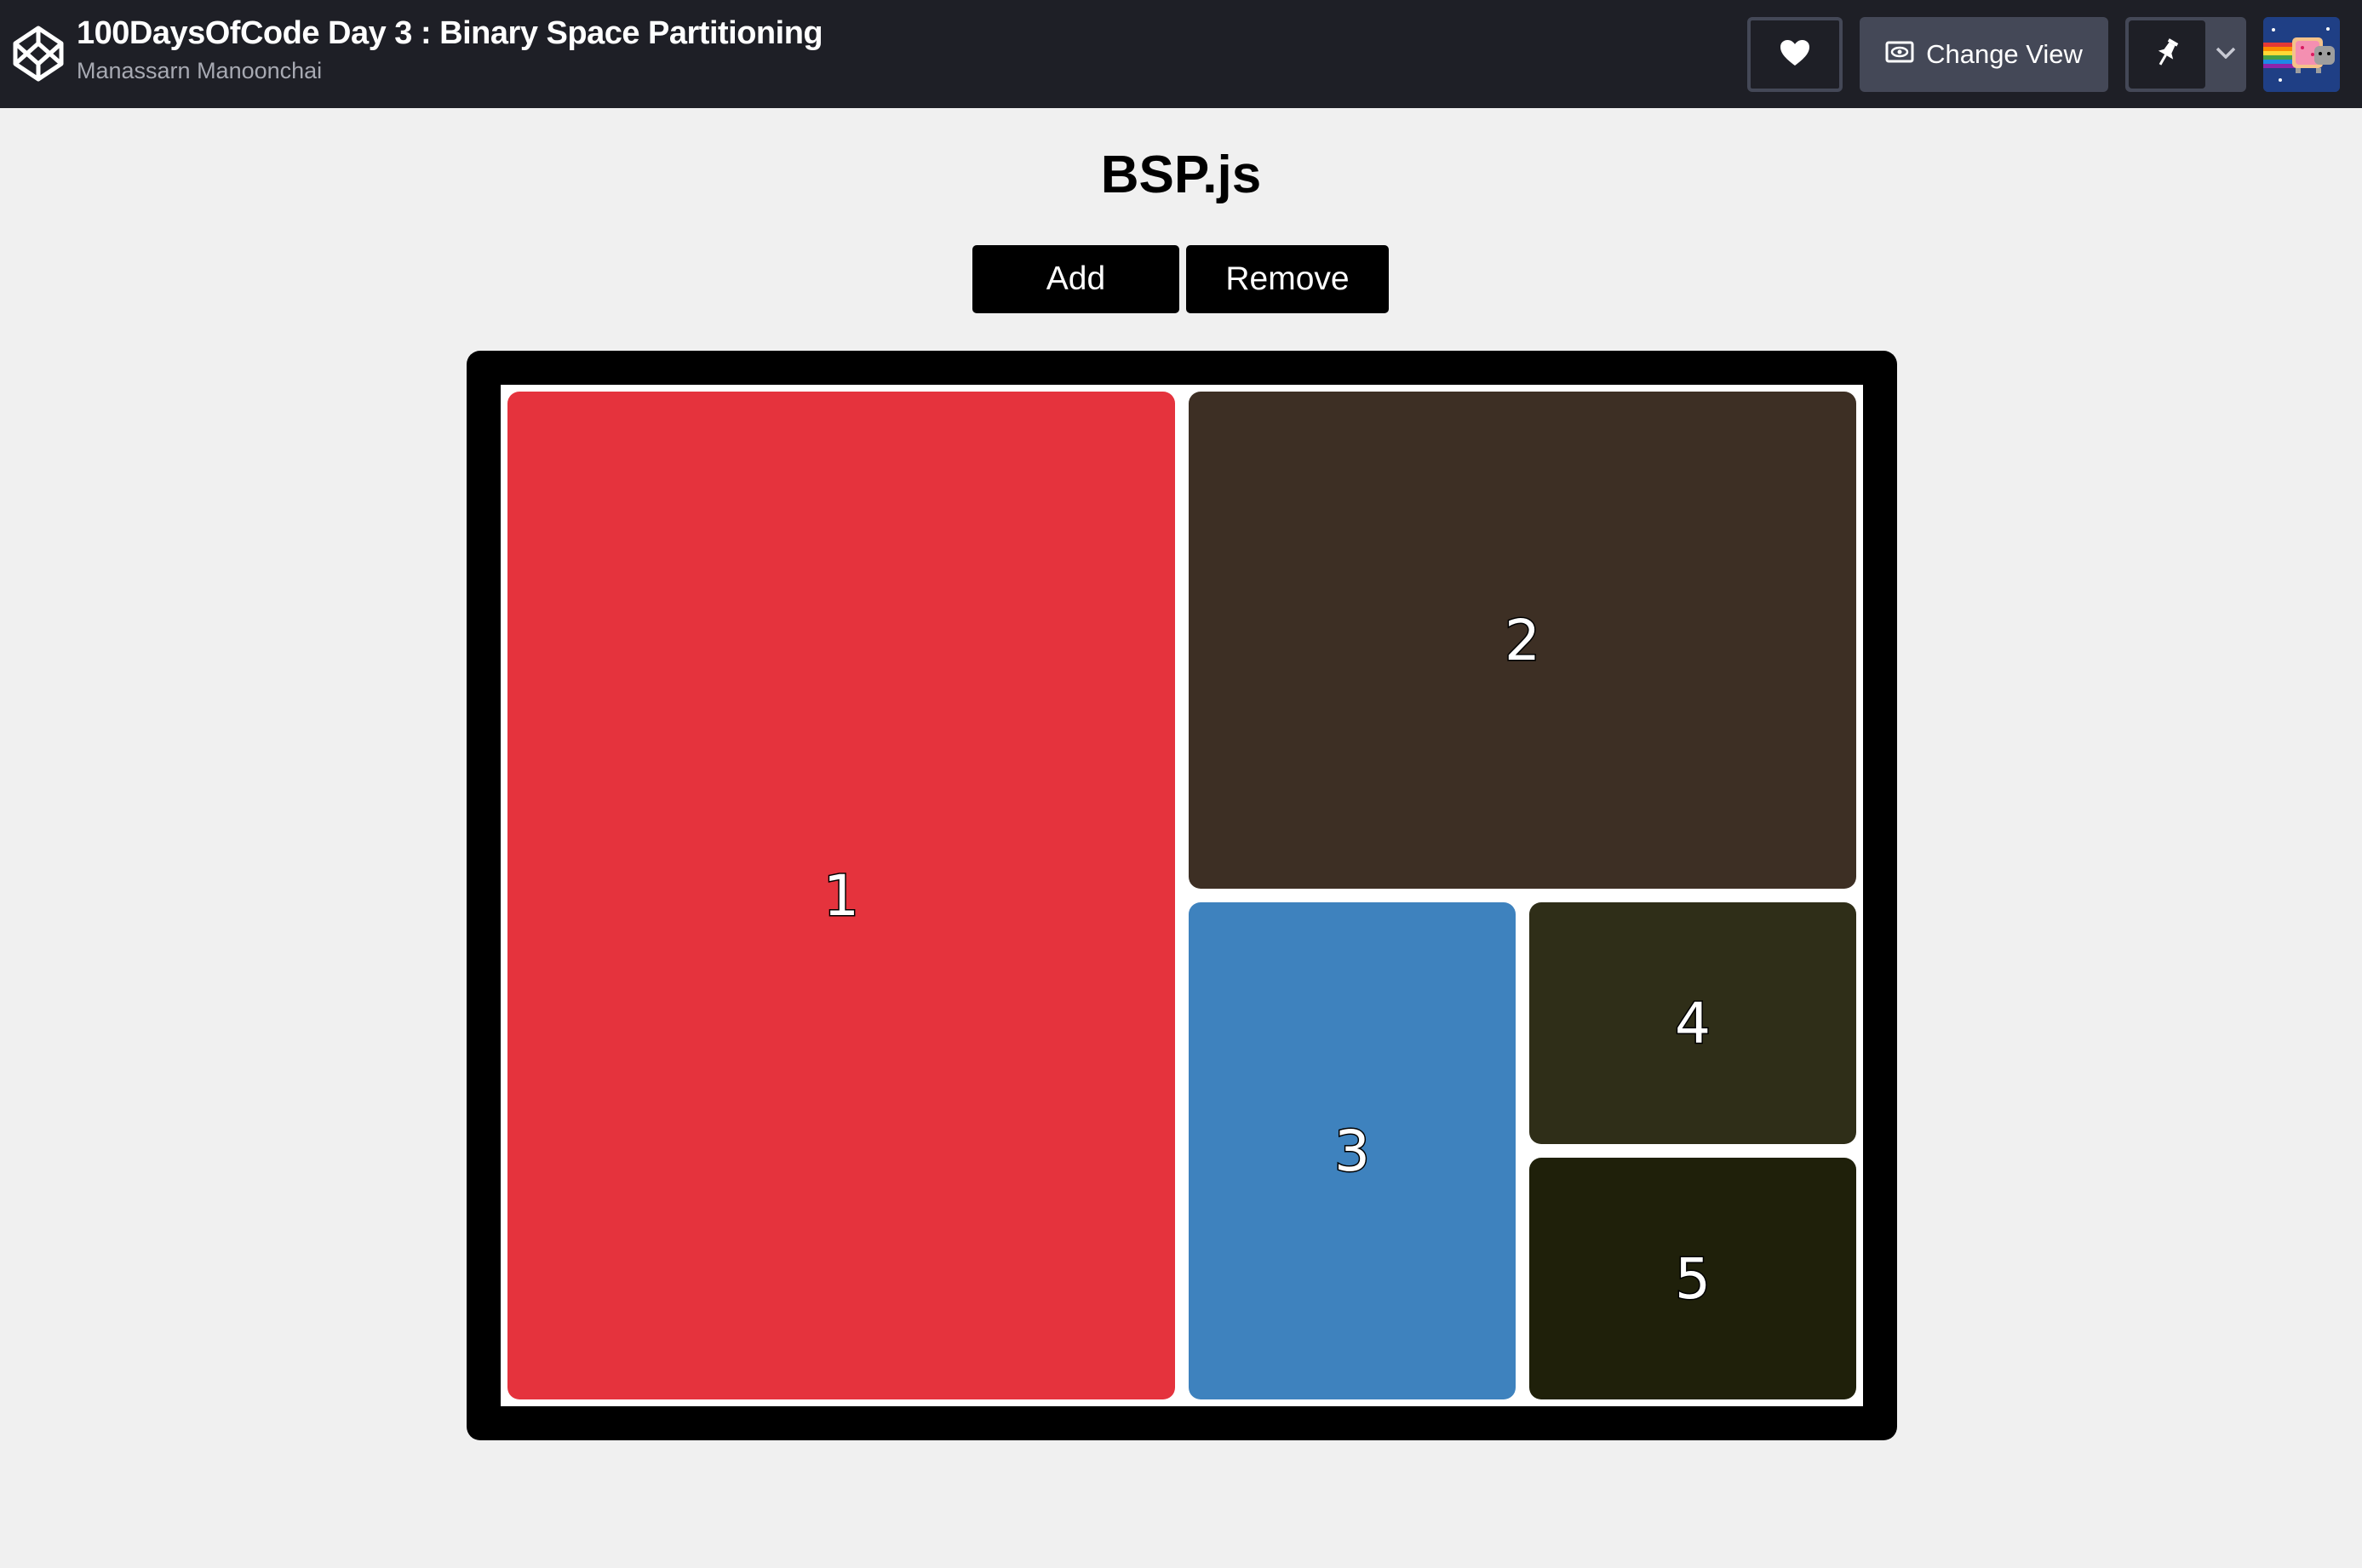 The height and width of the screenshot is (1568, 2362). I want to click on remove-button: Remove, so click(1287, 279).